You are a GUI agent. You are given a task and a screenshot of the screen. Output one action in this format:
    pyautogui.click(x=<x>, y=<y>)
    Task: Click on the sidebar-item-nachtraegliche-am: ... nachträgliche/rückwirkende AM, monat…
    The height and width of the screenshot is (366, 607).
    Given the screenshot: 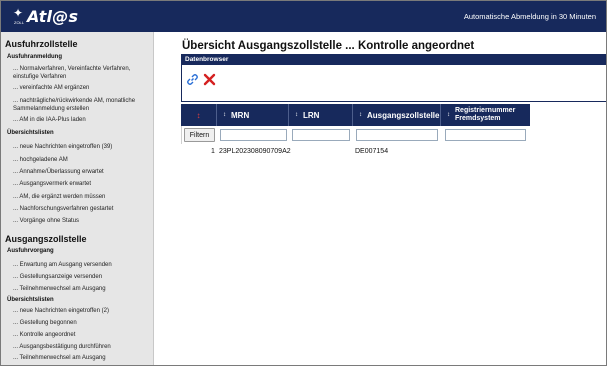 What is the action you would take?
    pyautogui.click(x=76, y=105)
    